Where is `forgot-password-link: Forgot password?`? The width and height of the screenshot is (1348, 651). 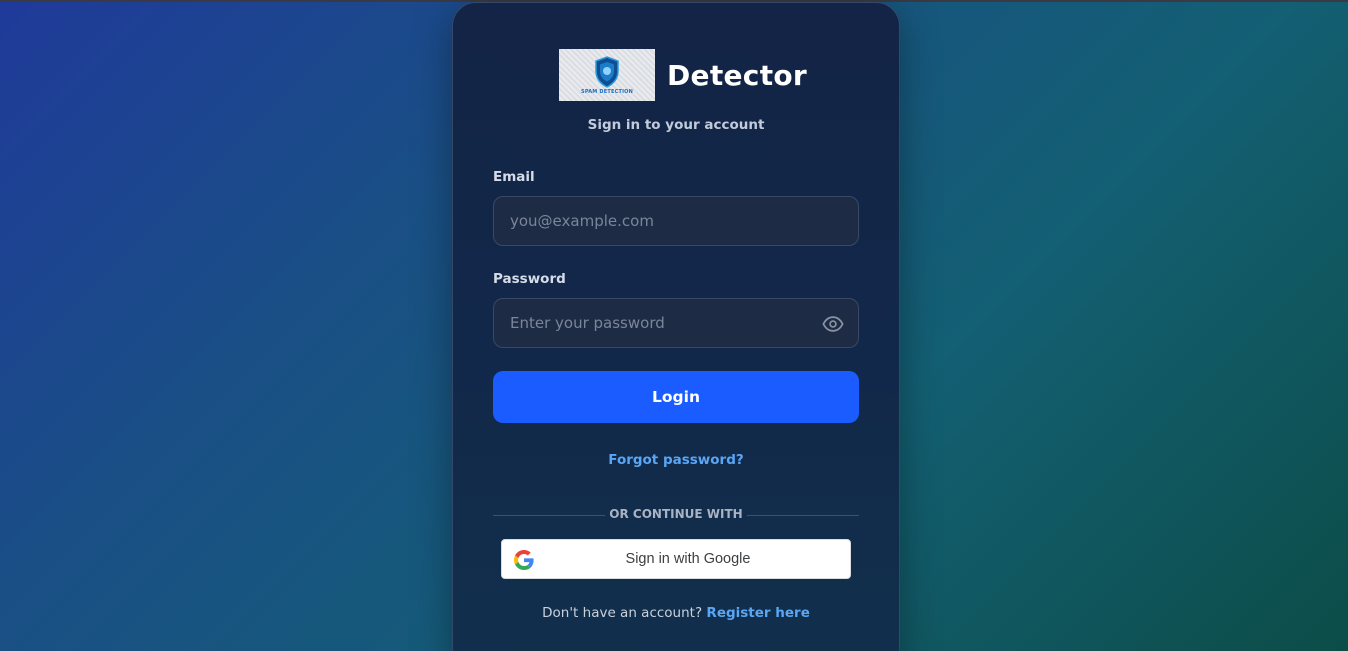
forgot-password-link: Forgot password? is located at coordinates (675, 460).